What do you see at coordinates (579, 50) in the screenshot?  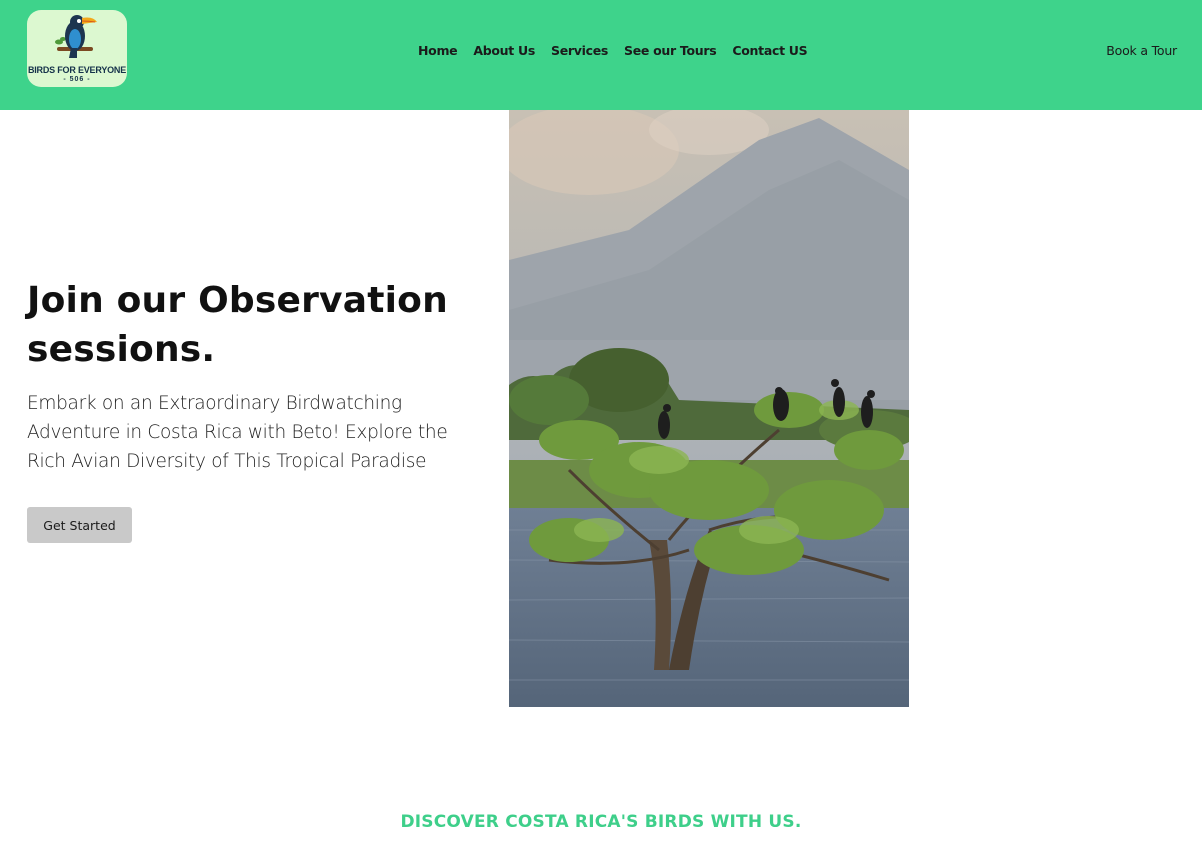 I see `nav-services: Services` at bounding box center [579, 50].